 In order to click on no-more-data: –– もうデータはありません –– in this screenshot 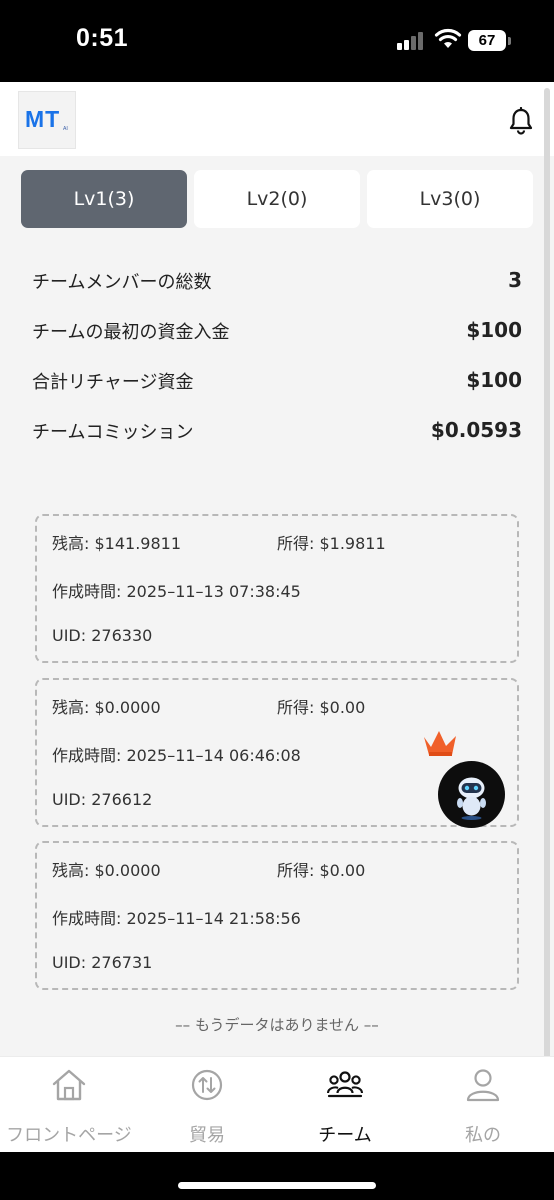, I will do `click(277, 1025)`.